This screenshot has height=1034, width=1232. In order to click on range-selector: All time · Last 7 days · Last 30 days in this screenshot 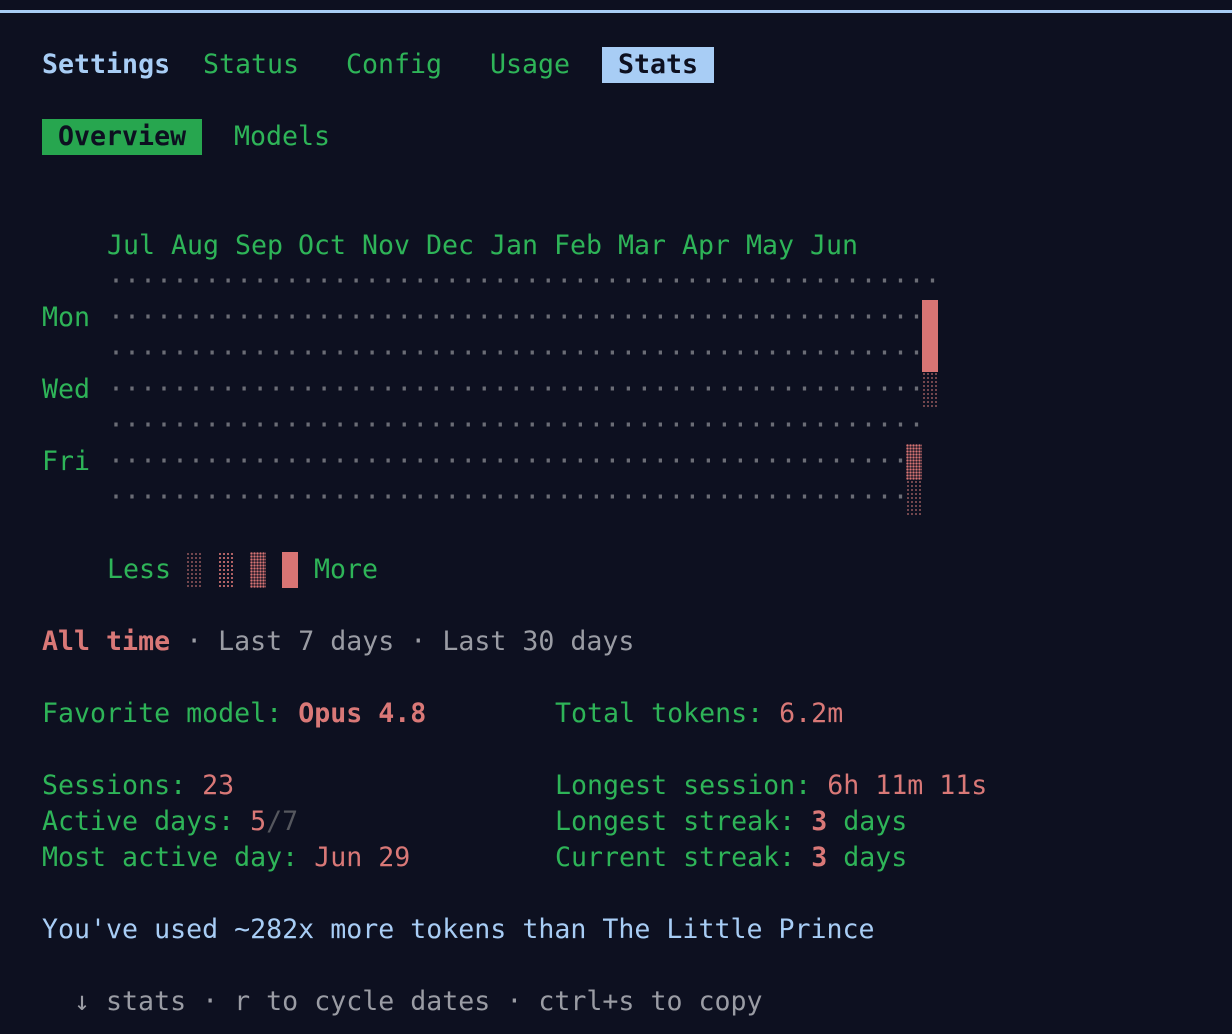, I will do `click(338, 642)`.